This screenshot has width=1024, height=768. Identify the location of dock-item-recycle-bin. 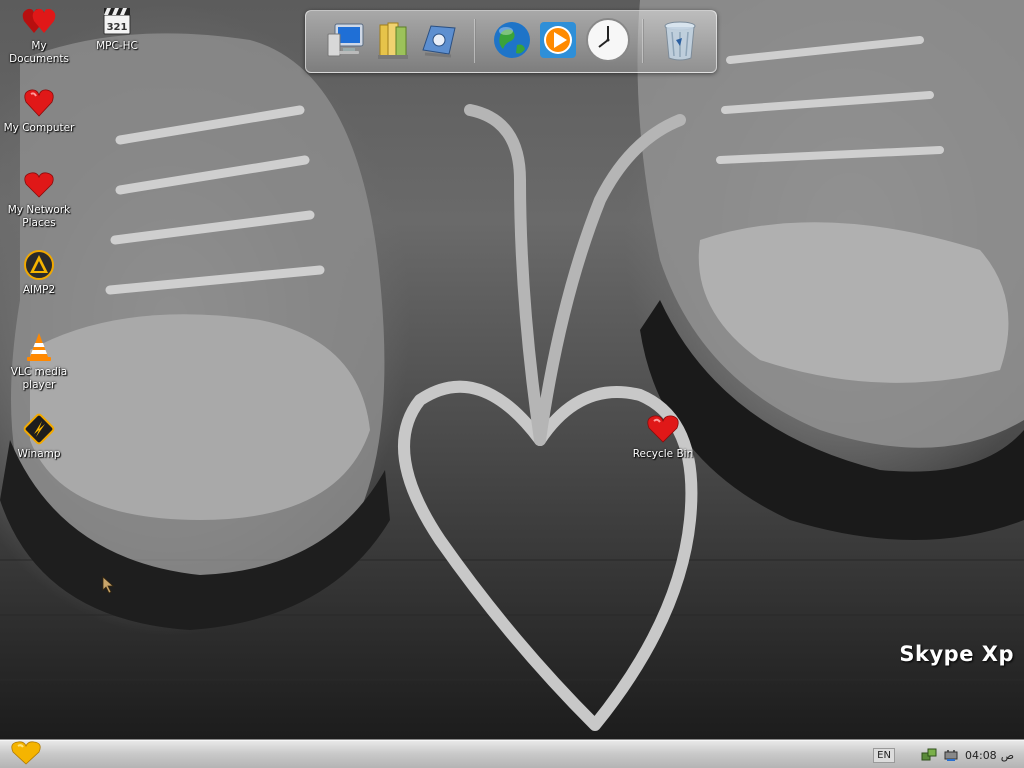
(680, 42).